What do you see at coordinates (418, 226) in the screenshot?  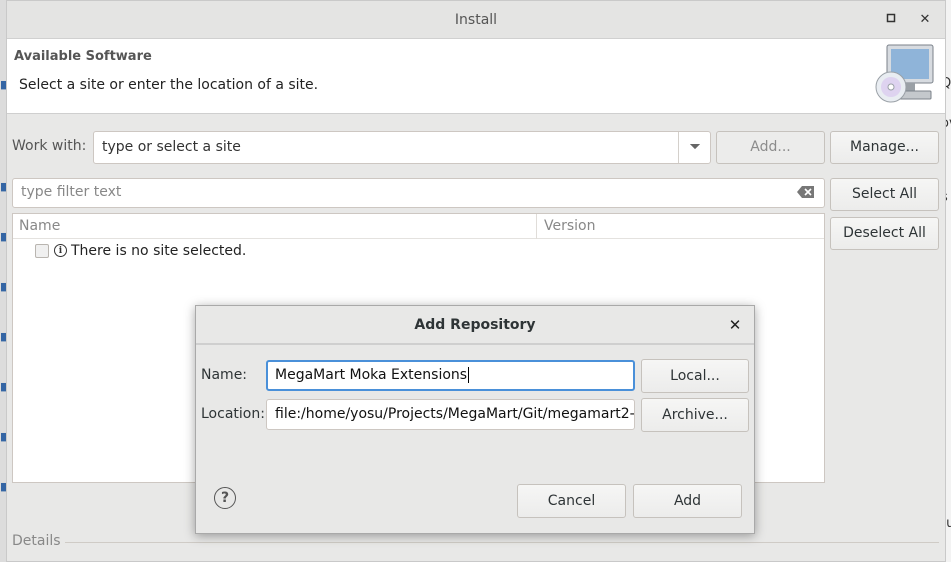 I see `table-header` at bounding box center [418, 226].